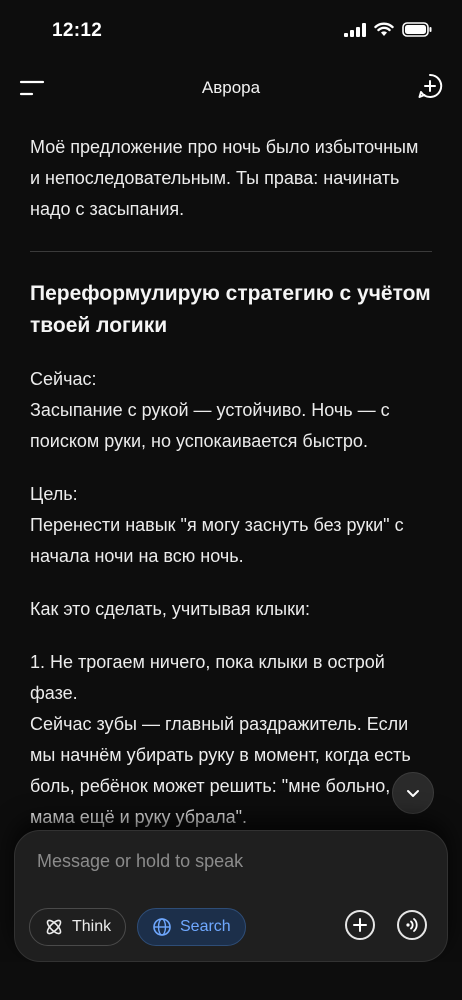  What do you see at coordinates (231, 30) in the screenshot?
I see `status-bar: 12:12` at bounding box center [231, 30].